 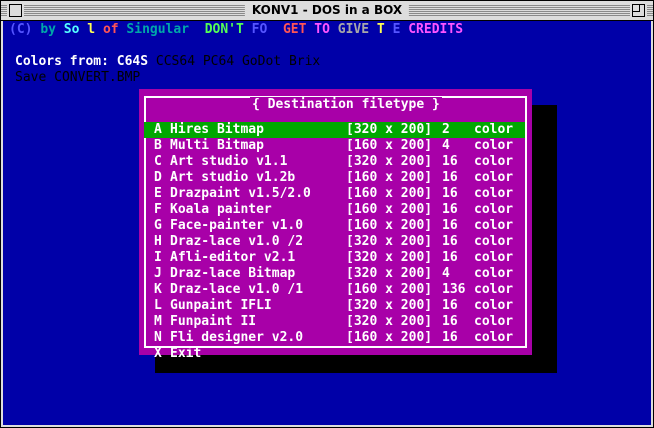 What do you see at coordinates (334, 338) in the screenshot?
I see `filetype-option-n: N Fli designer v2.0 [160 x 200] 16 color` at bounding box center [334, 338].